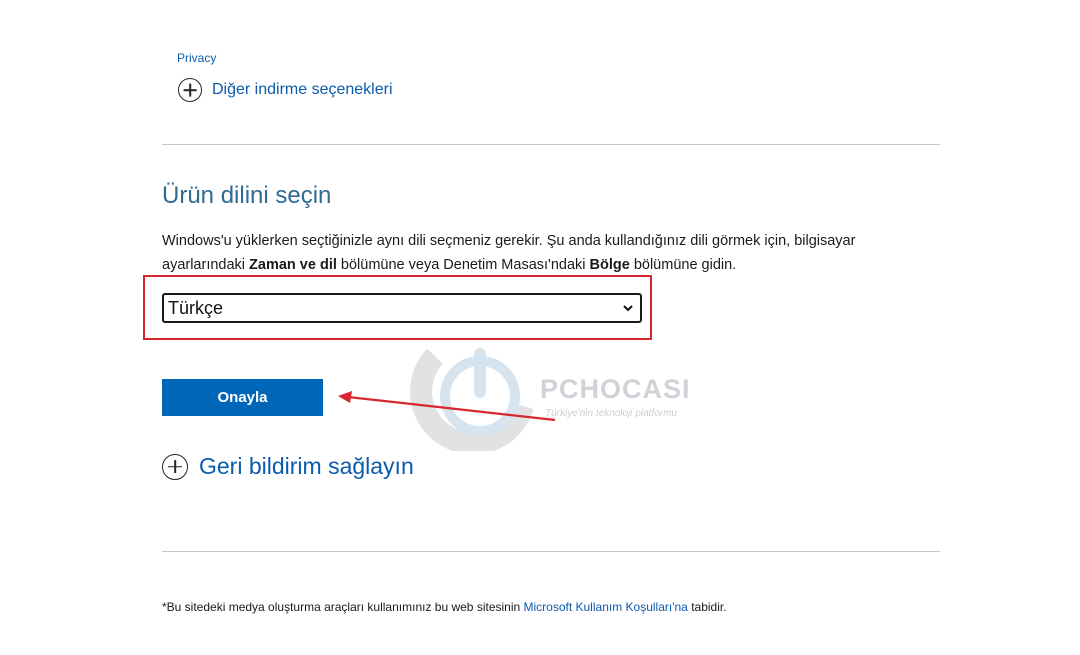  Describe the element at coordinates (293, 265) in the screenshot. I see `description-bold-time-language: Zaman ve dil` at that location.